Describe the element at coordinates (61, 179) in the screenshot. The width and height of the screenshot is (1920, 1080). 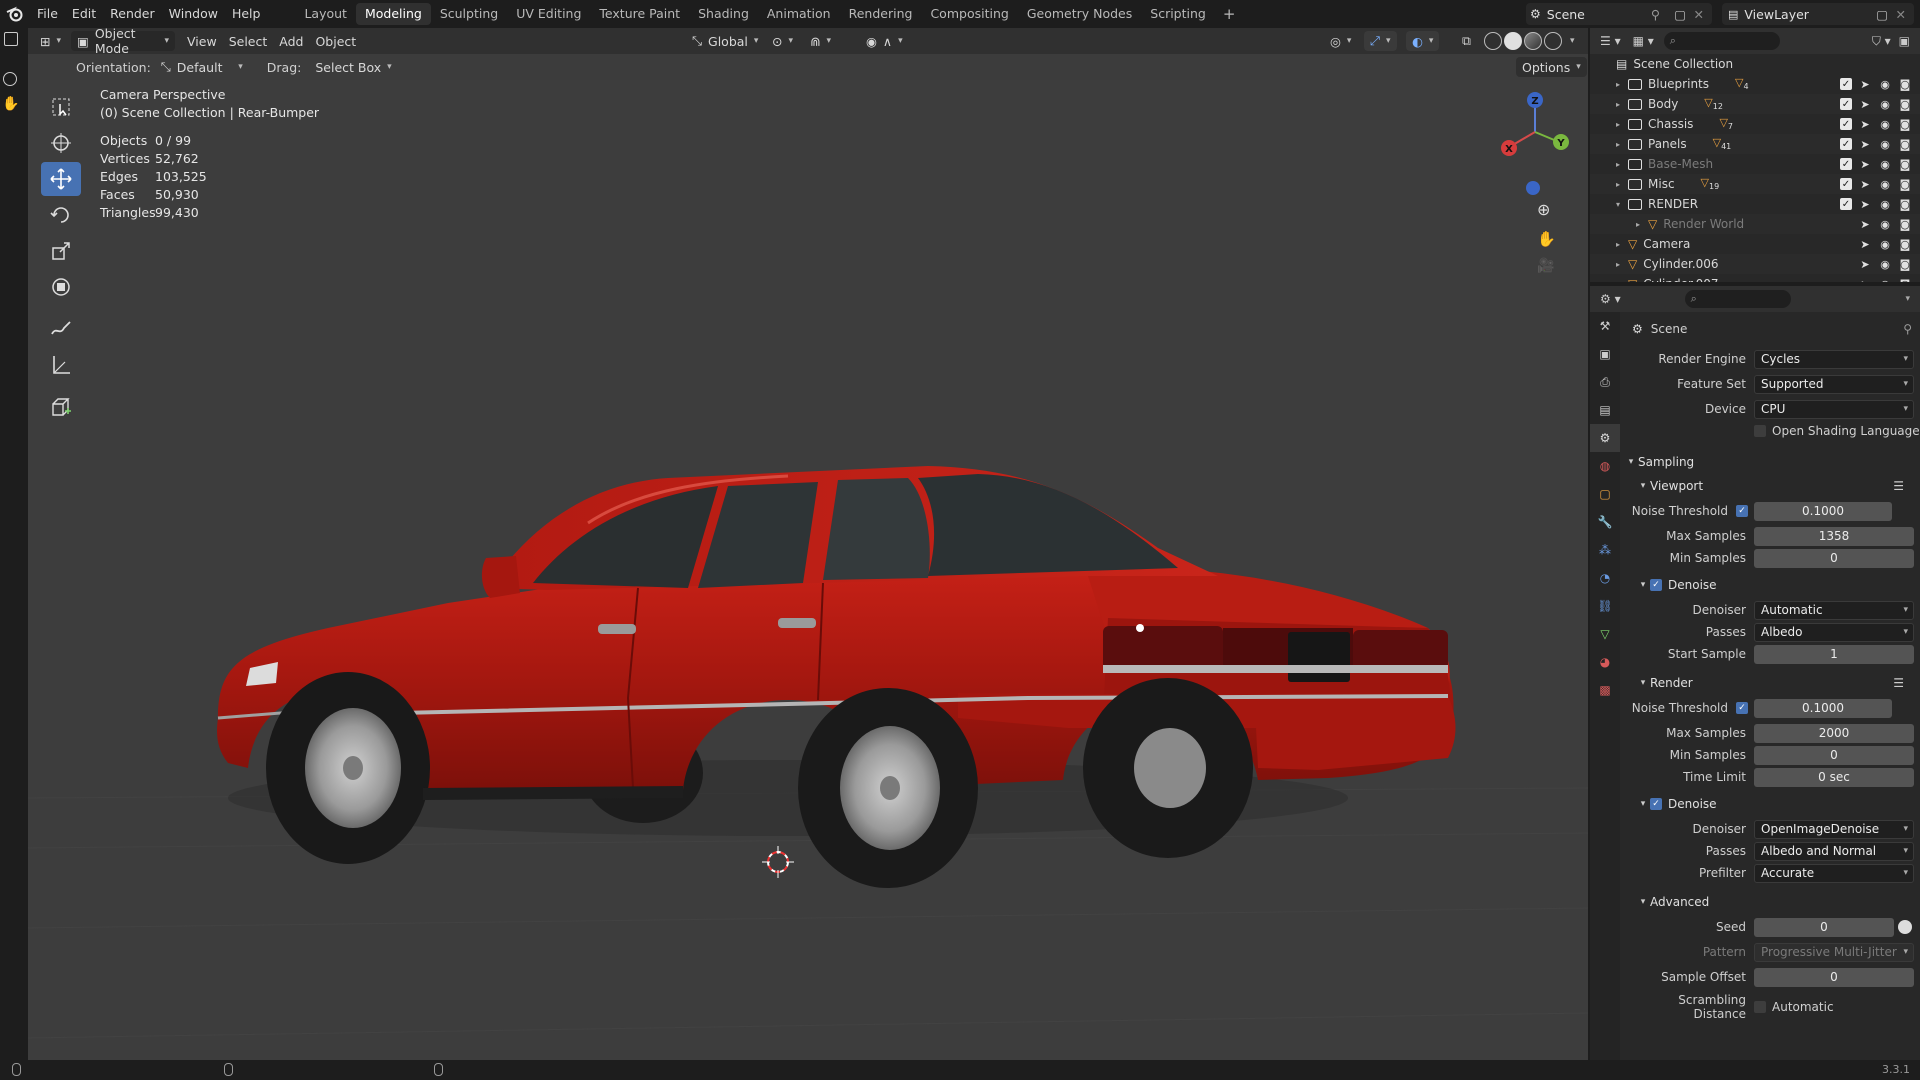
I see `move-tool` at that location.